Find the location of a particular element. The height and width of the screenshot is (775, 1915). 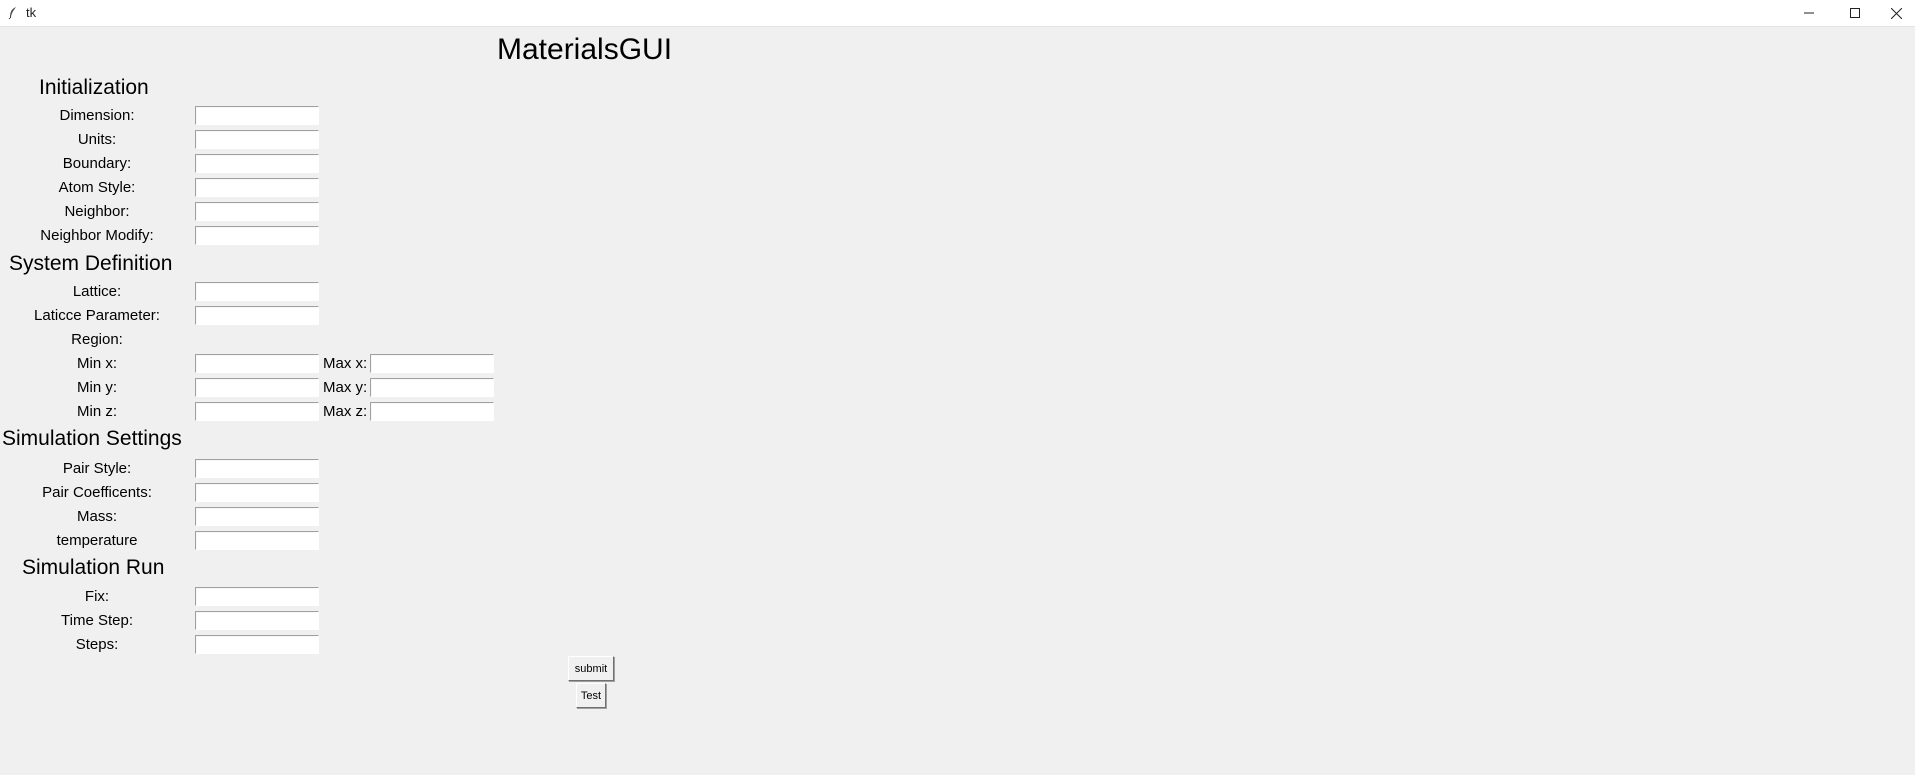

close-button is located at coordinates (1896, 13).